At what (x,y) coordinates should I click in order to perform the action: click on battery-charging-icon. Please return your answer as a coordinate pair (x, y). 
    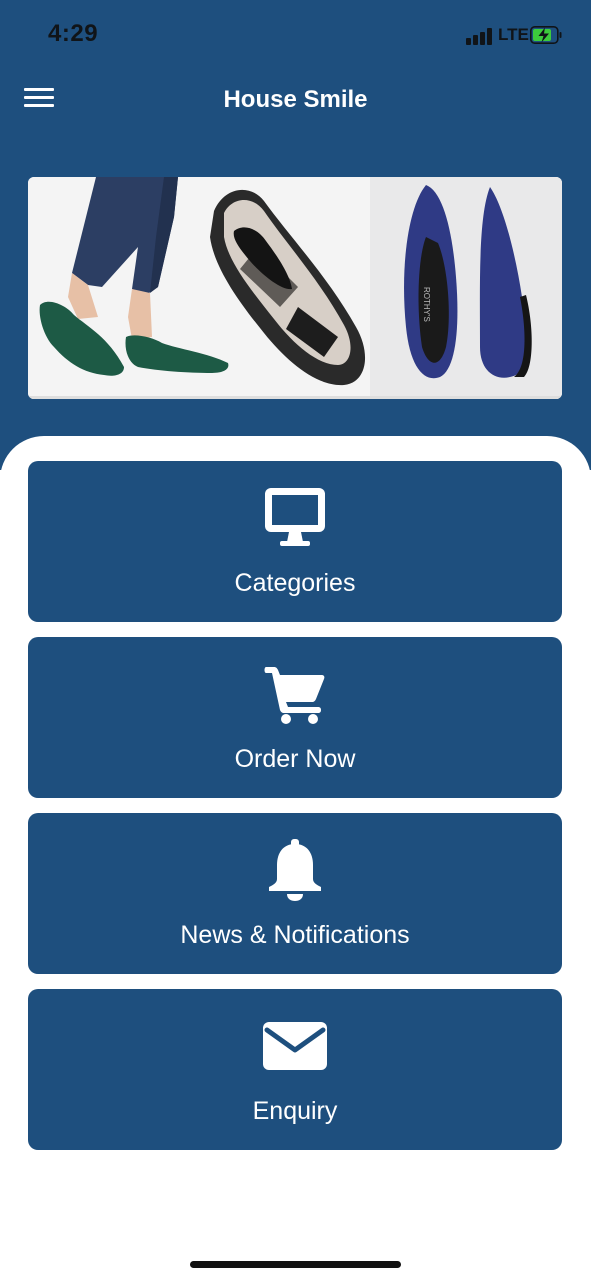
    Looking at the image, I should click on (546, 35).